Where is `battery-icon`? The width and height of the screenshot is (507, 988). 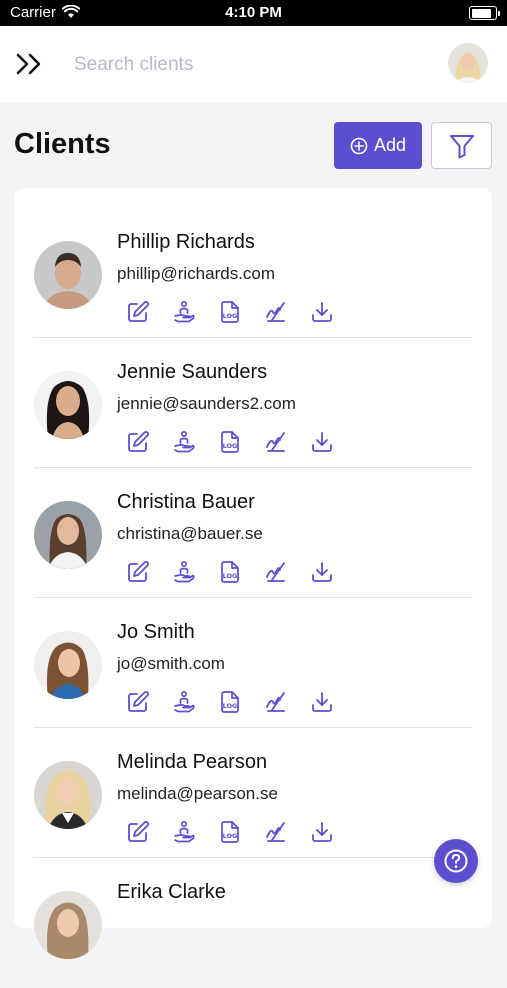
battery-icon is located at coordinates (484, 13).